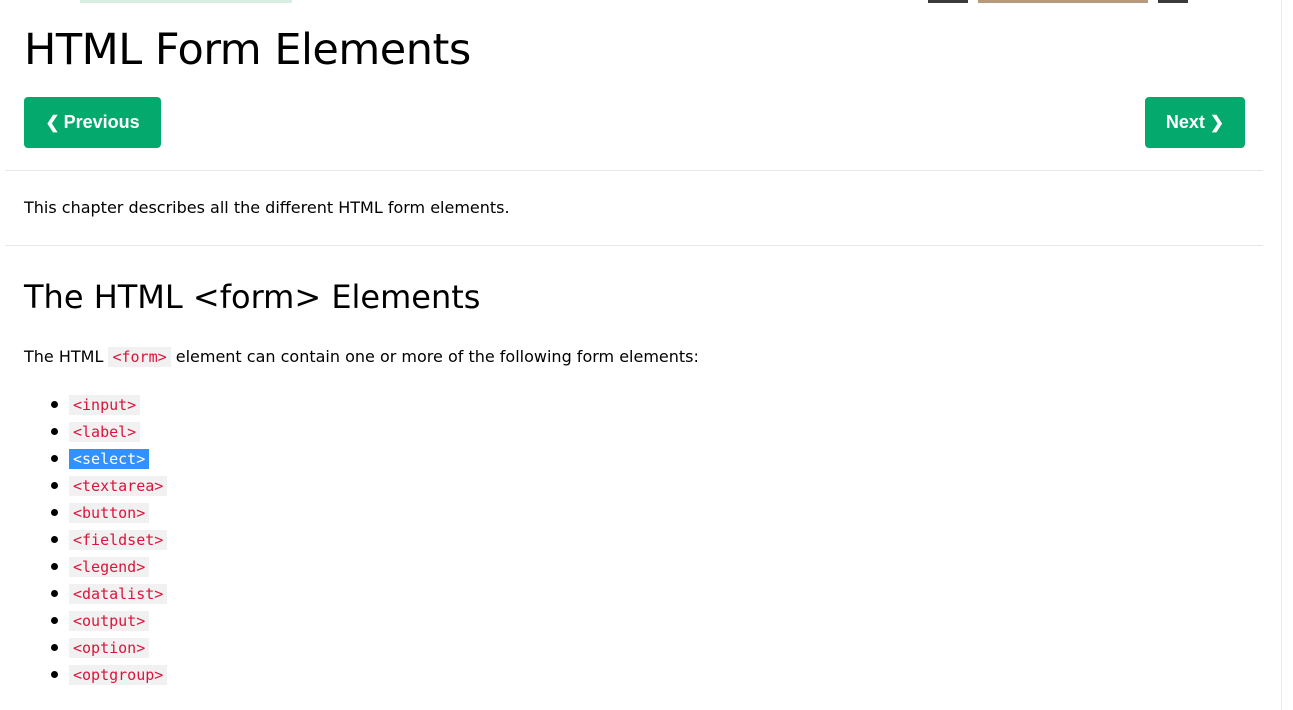 The image size is (1293, 710). I want to click on chevron-right-icon: ❯, so click(1217, 122).